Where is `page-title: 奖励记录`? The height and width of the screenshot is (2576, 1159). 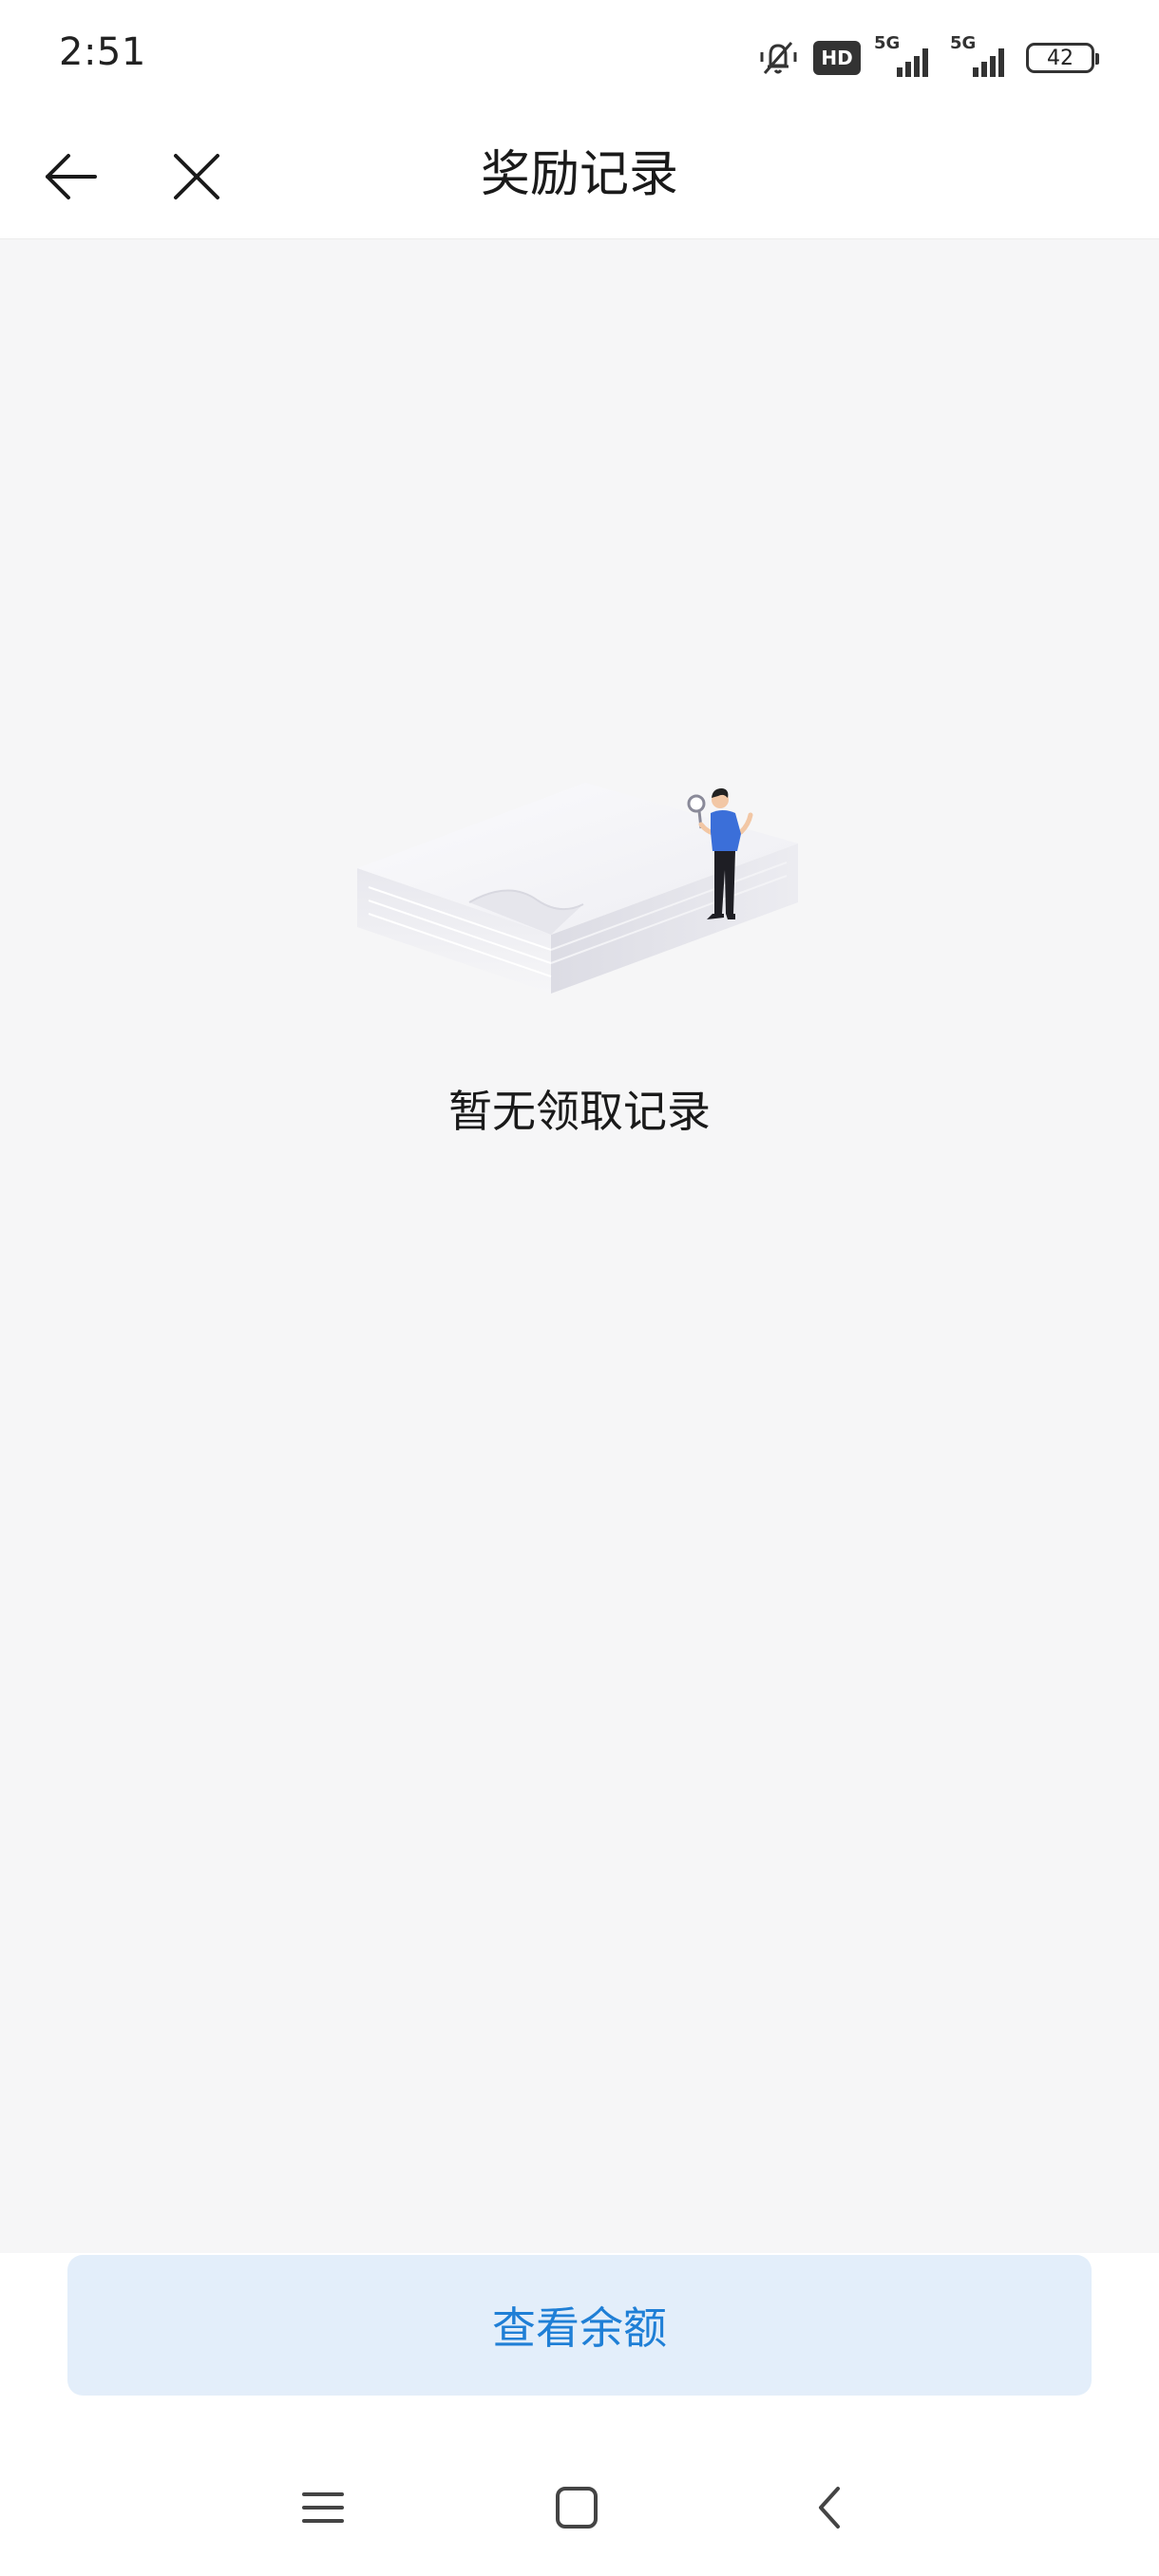
page-title: 奖励记录 is located at coordinates (579, 174).